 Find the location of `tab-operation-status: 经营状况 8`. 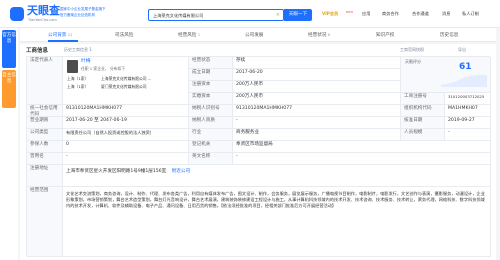

tab-operation-status: 经营状况 8 is located at coordinates (319, 35).